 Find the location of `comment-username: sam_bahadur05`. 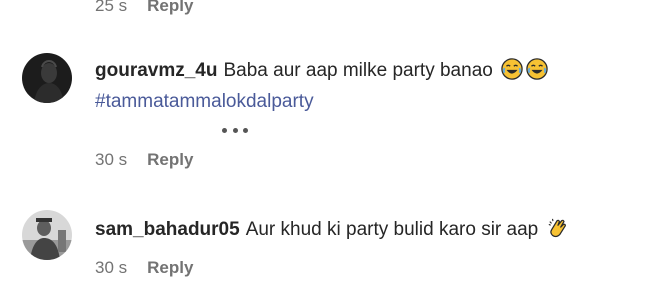

comment-username: sam_bahadur05 is located at coordinates (167, 229).